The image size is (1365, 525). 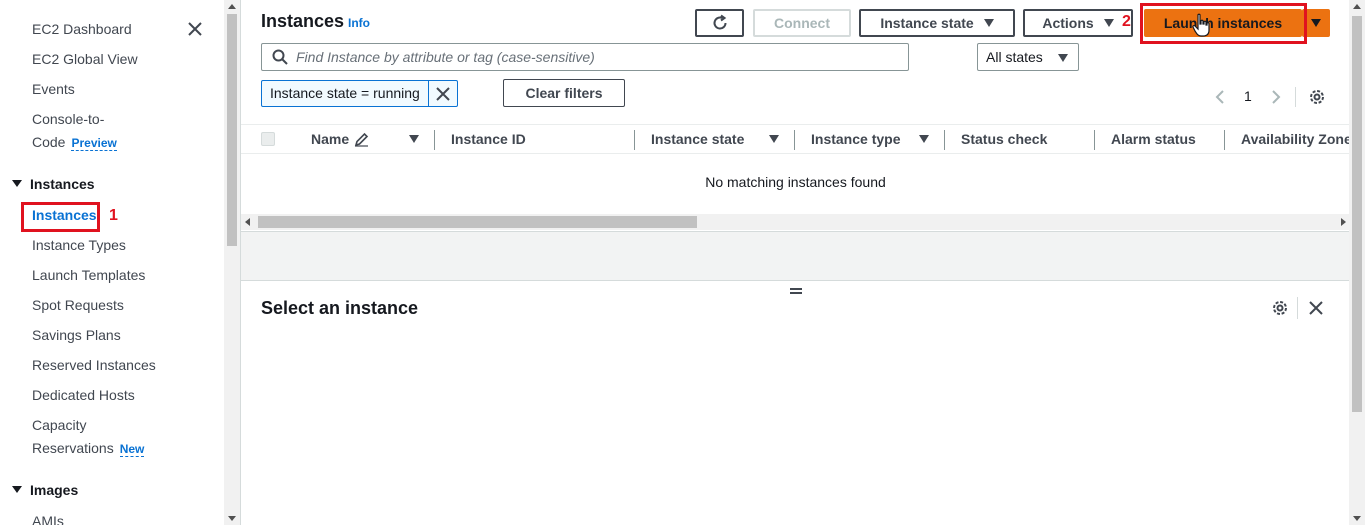 I want to click on nav-console-to-code-line2: Code, so click(x=49, y=142).